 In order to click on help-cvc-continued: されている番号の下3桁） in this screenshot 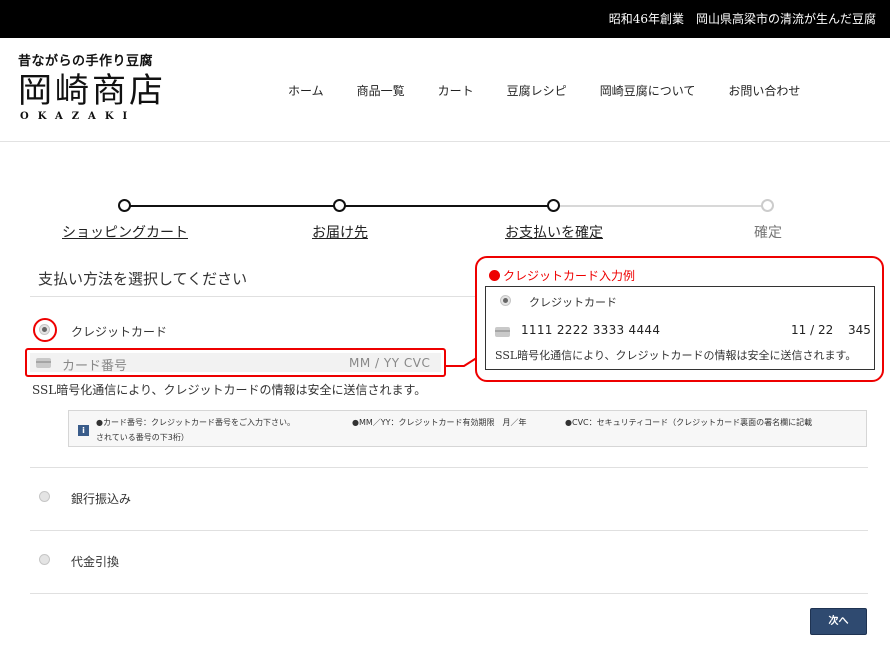, I will do `click(142, 437)`.